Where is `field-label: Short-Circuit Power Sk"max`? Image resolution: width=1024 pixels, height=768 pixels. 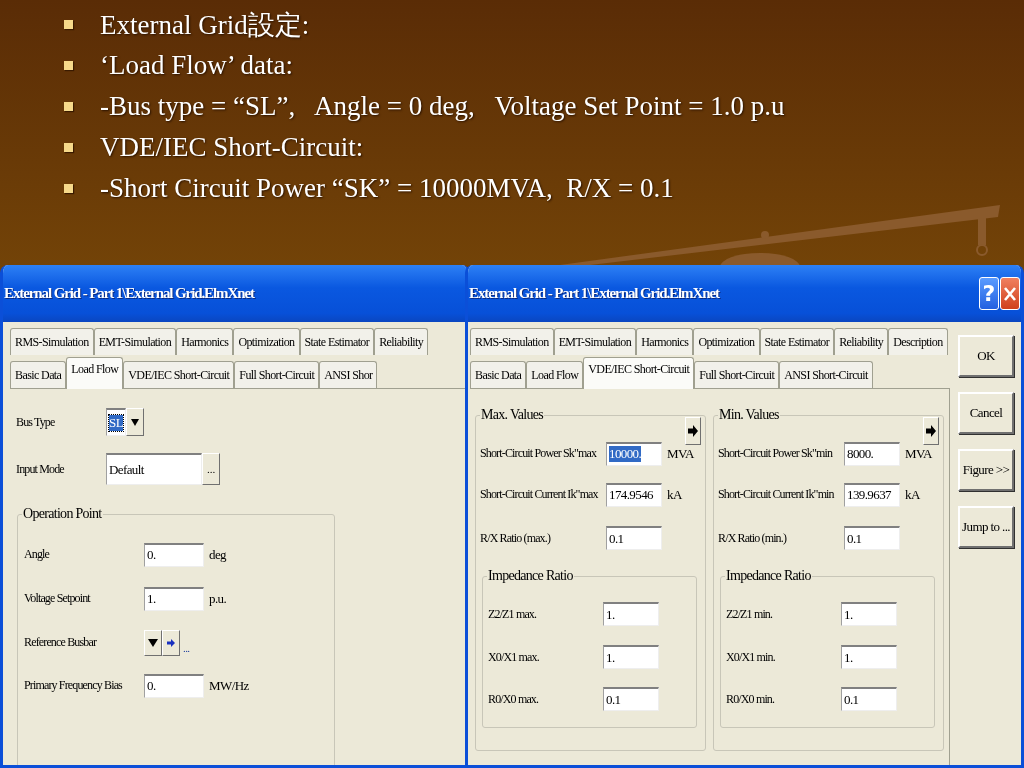
field-label: Short-Circuit Power Sk"max is located at coordinates (539, 453).